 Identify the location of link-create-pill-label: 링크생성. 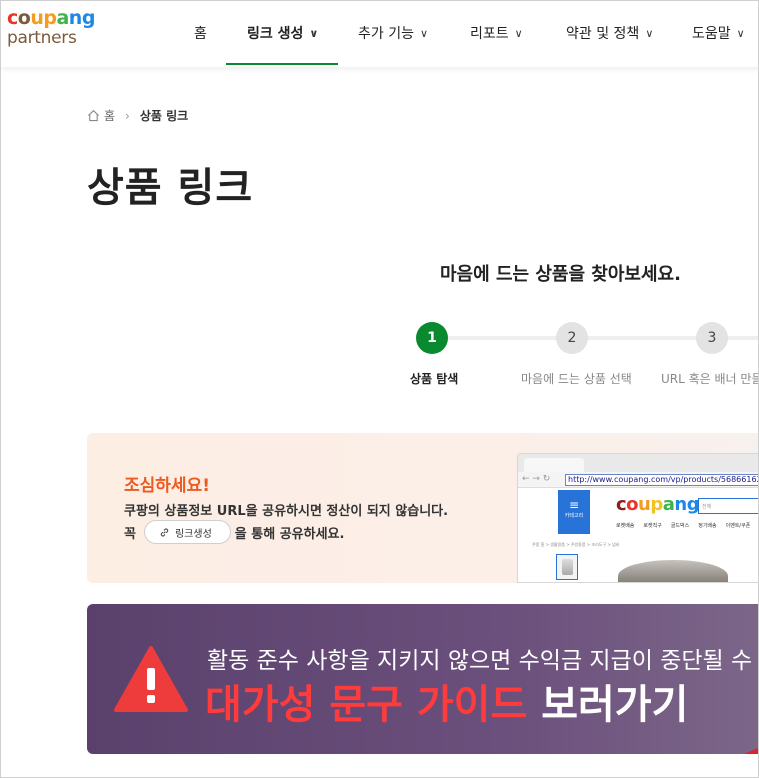
(193, 534).